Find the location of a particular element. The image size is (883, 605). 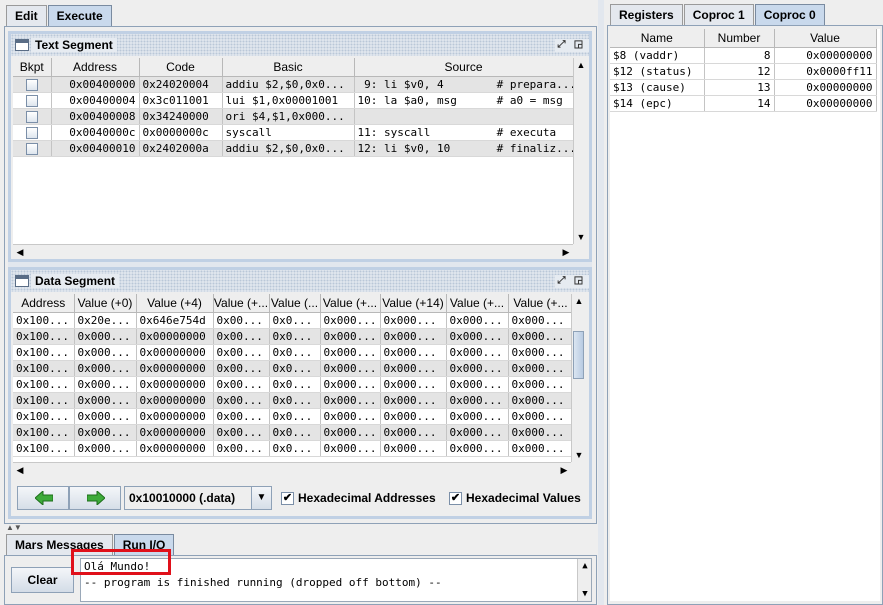

prev-segment-button is located at coordinates (43, 498).